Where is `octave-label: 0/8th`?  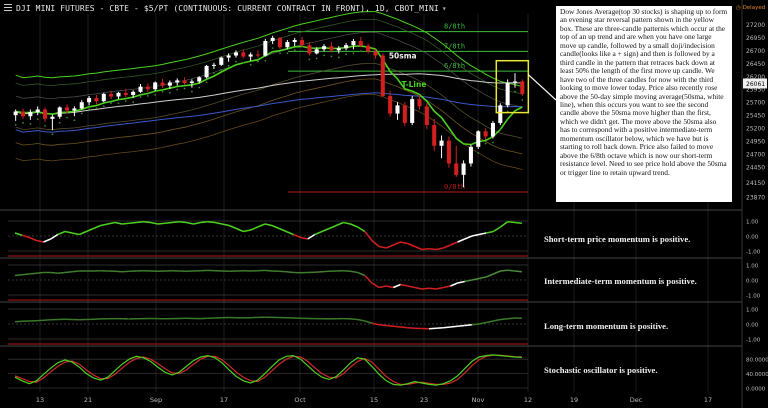
octave-label: 0/8th is located at coordinates (454, 187).